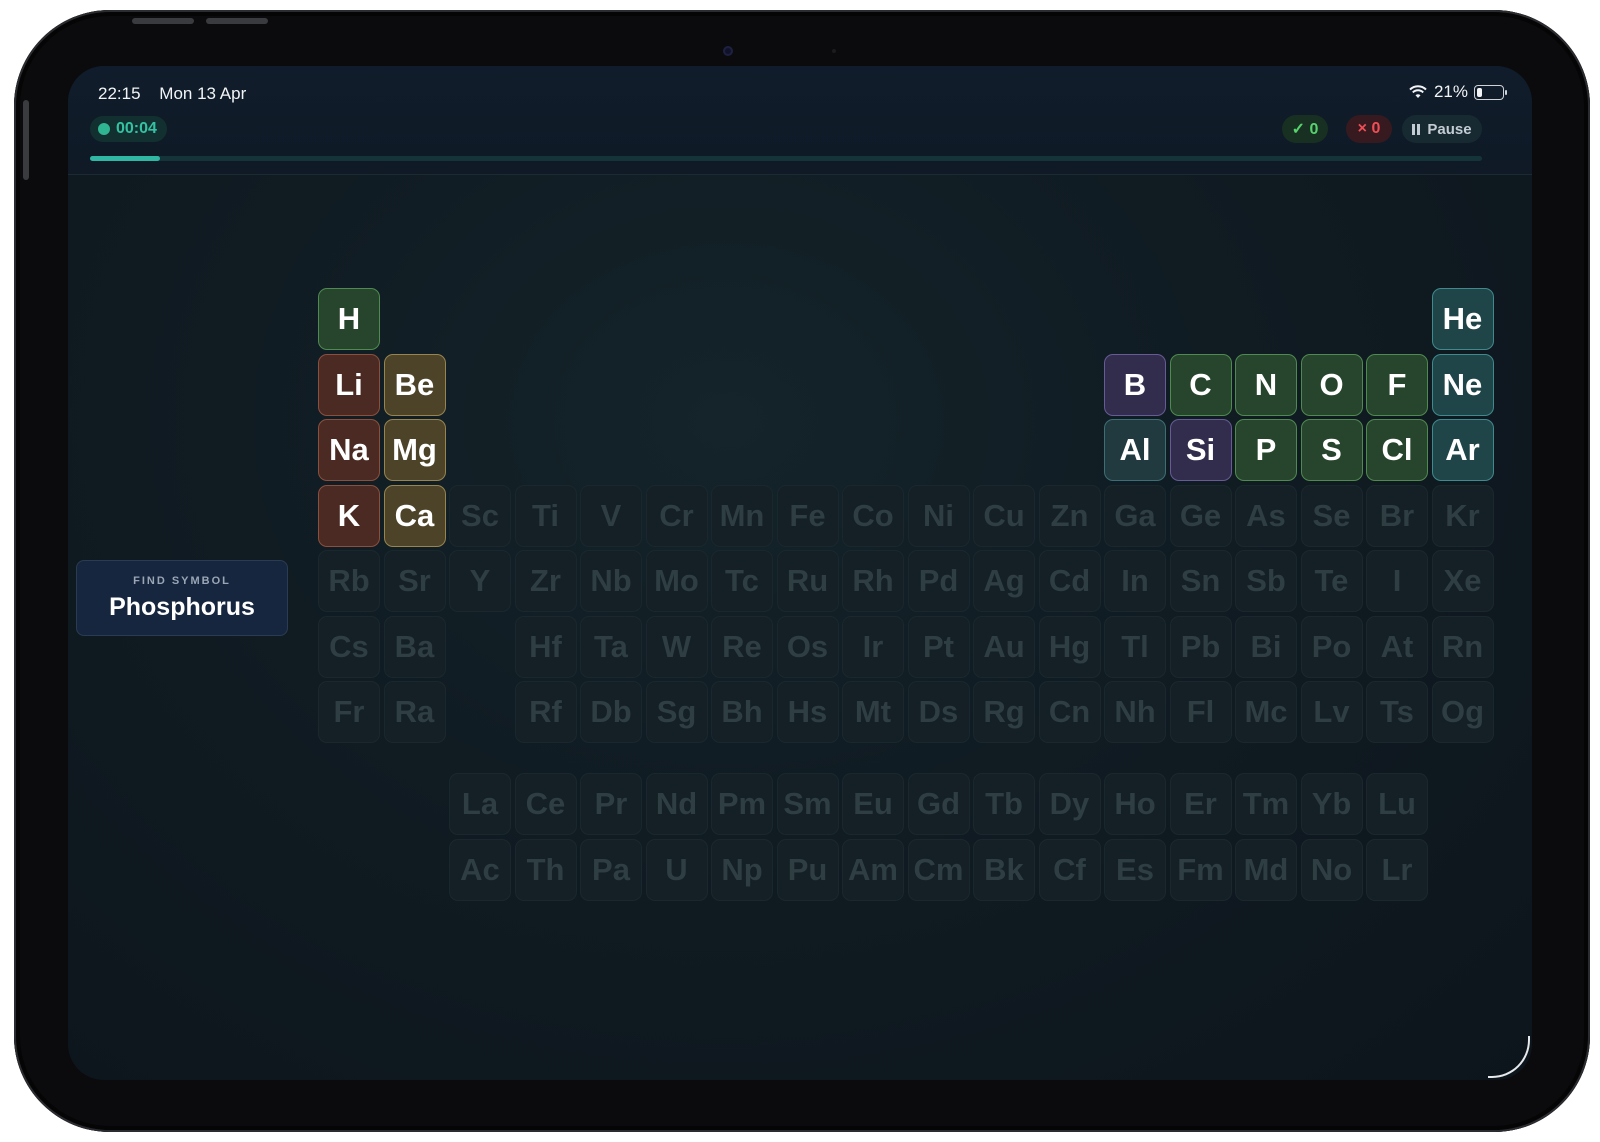 The height and width of the screenshot is (1142, 1600). What do you see at coordinates (1266, 384) in the screenshot?
I see `element-tile-n: N` at bounding box center [1266, 384].